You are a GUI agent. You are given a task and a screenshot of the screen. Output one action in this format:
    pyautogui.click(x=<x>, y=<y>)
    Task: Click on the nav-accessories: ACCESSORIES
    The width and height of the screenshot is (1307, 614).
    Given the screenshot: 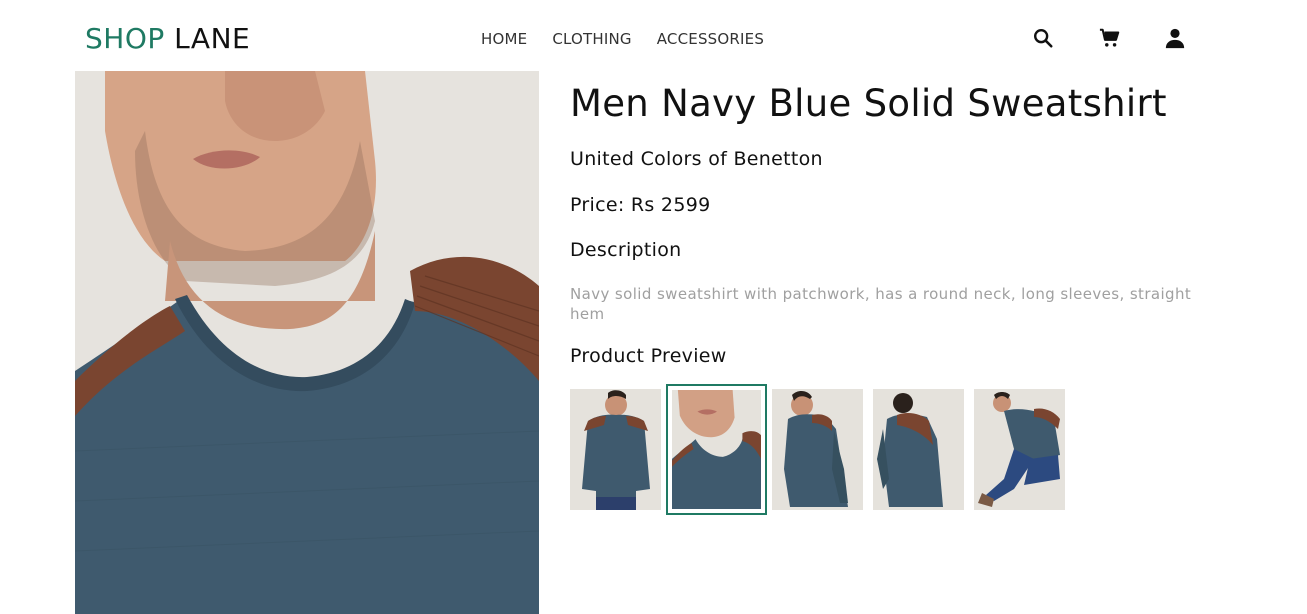 What is the action you would take?
    pyautogui.click(x=710, y=39)
    